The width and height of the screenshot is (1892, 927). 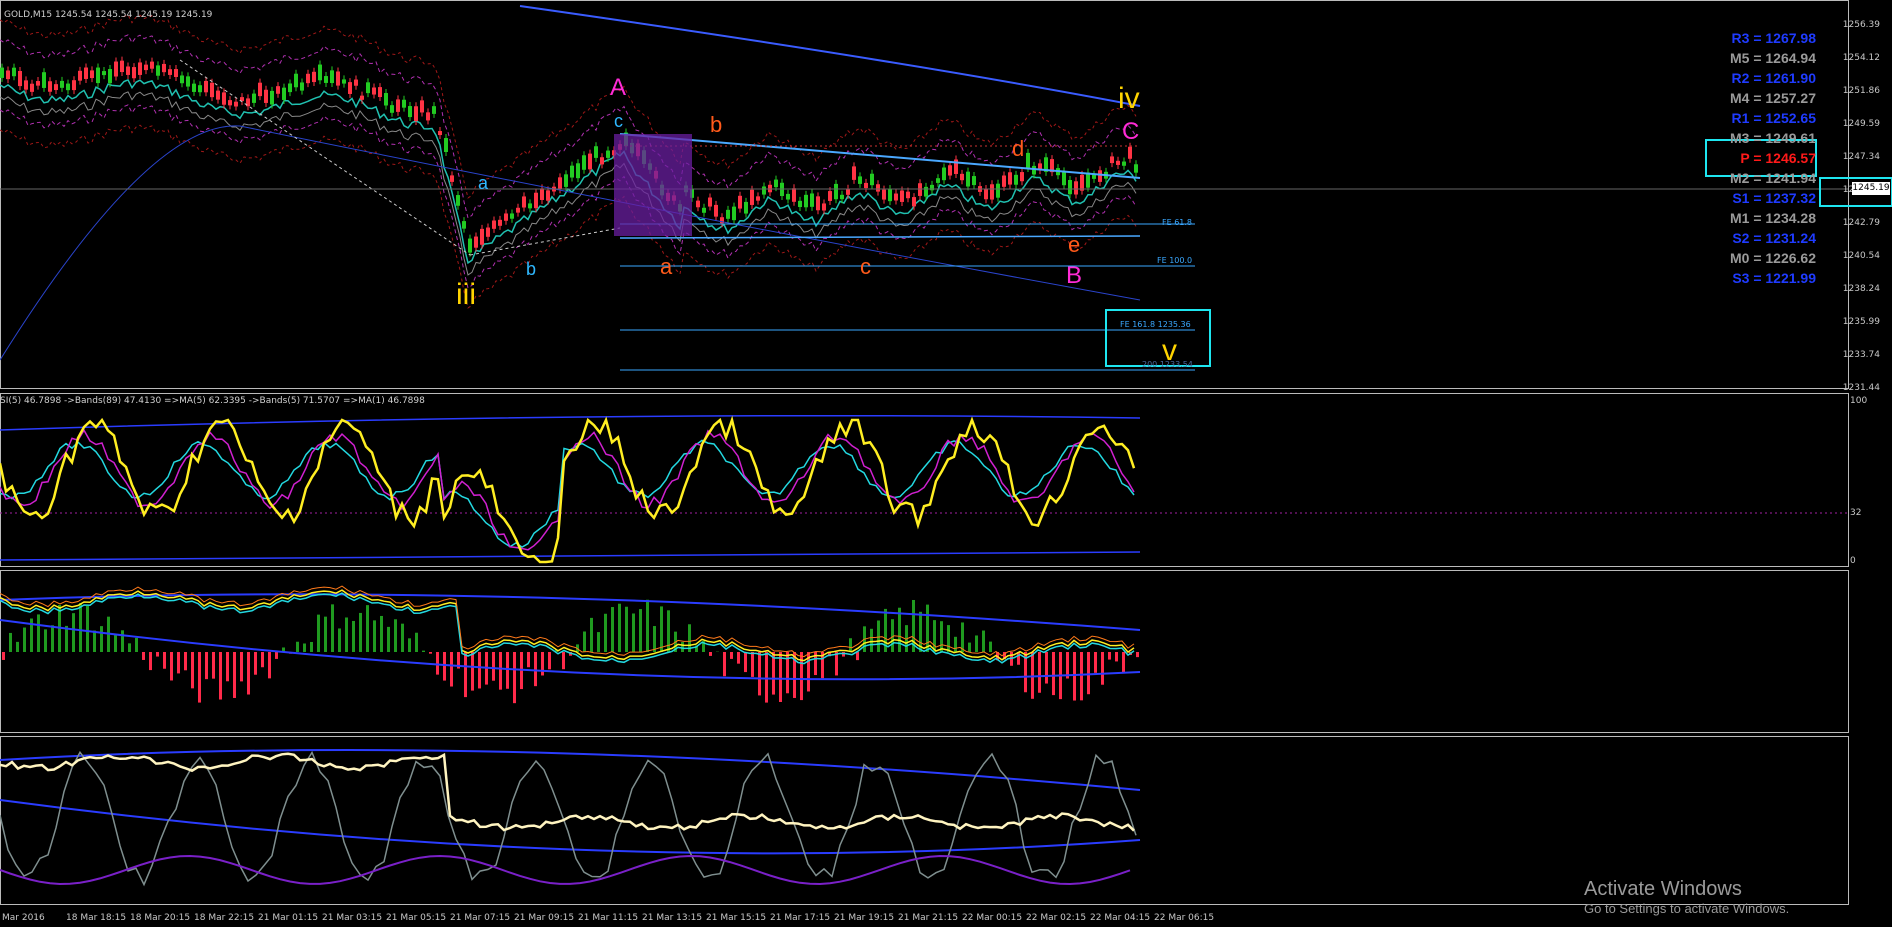 What do you see at coordinates (1861, 355) in the screenshot?
I see `price-scale-label: 1233.74` at bounding box center [1861, 355].